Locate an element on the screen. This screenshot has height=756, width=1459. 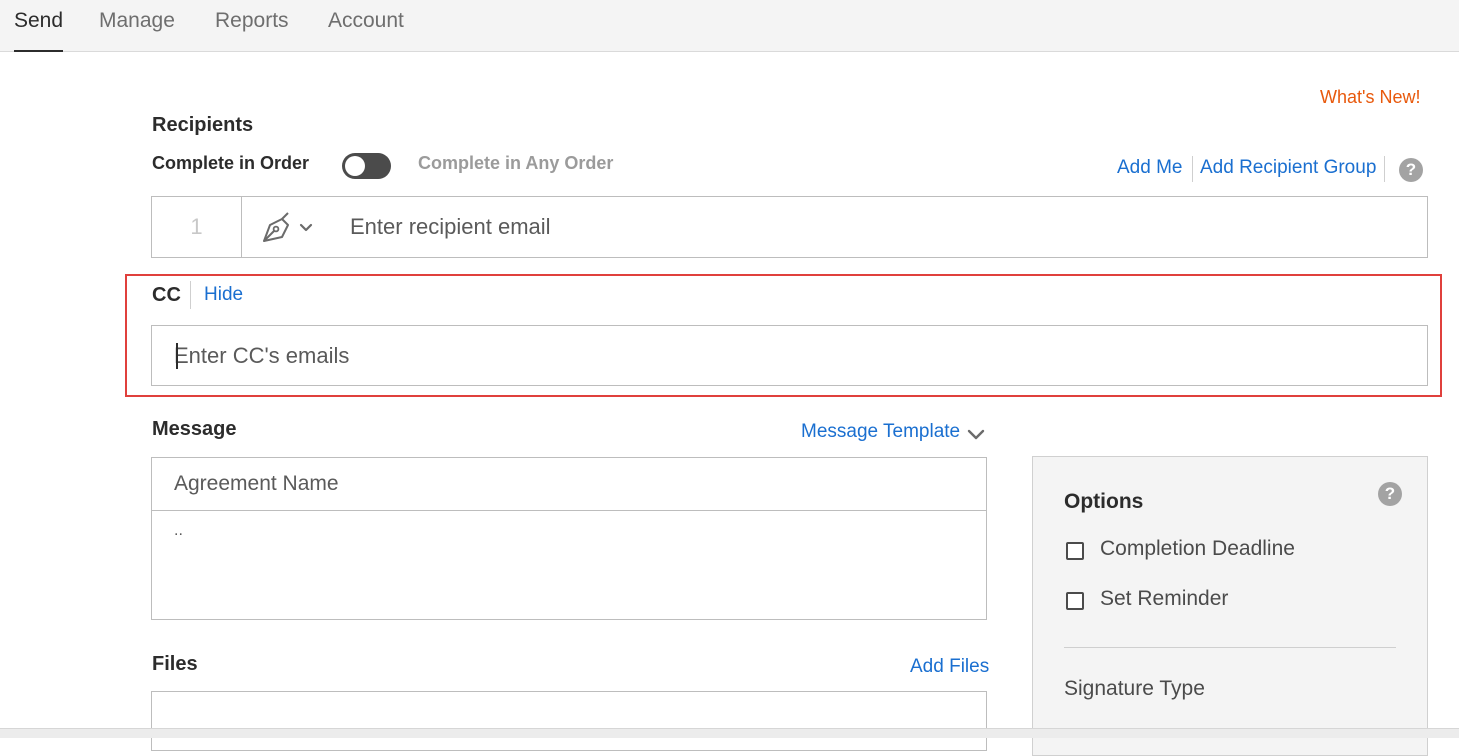
tab-reports: Reports is located at coordinates (252, 26).